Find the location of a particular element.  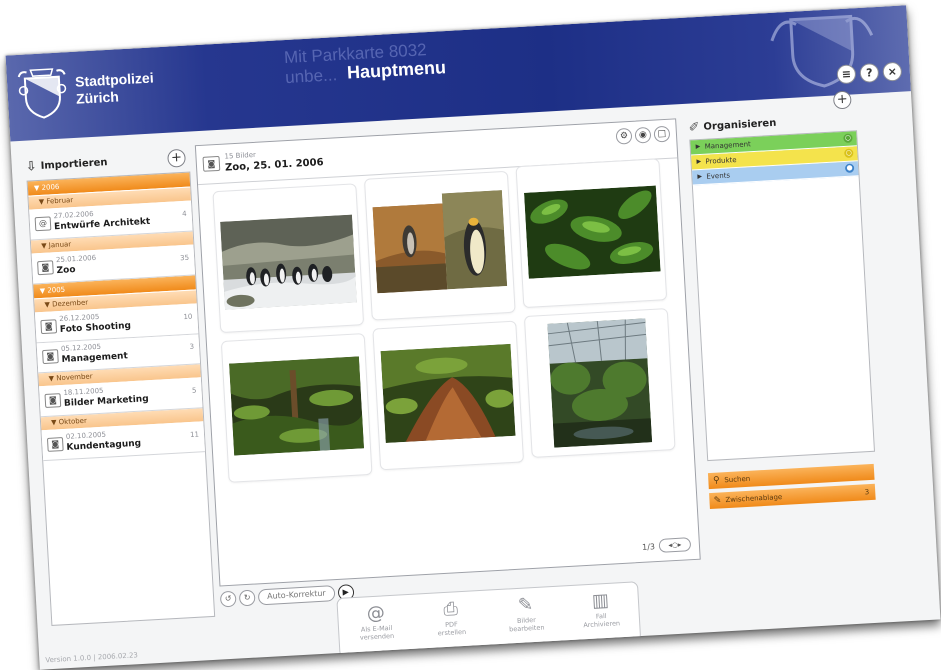

search-icon: ⚲ is located at coordinates (716, 480).